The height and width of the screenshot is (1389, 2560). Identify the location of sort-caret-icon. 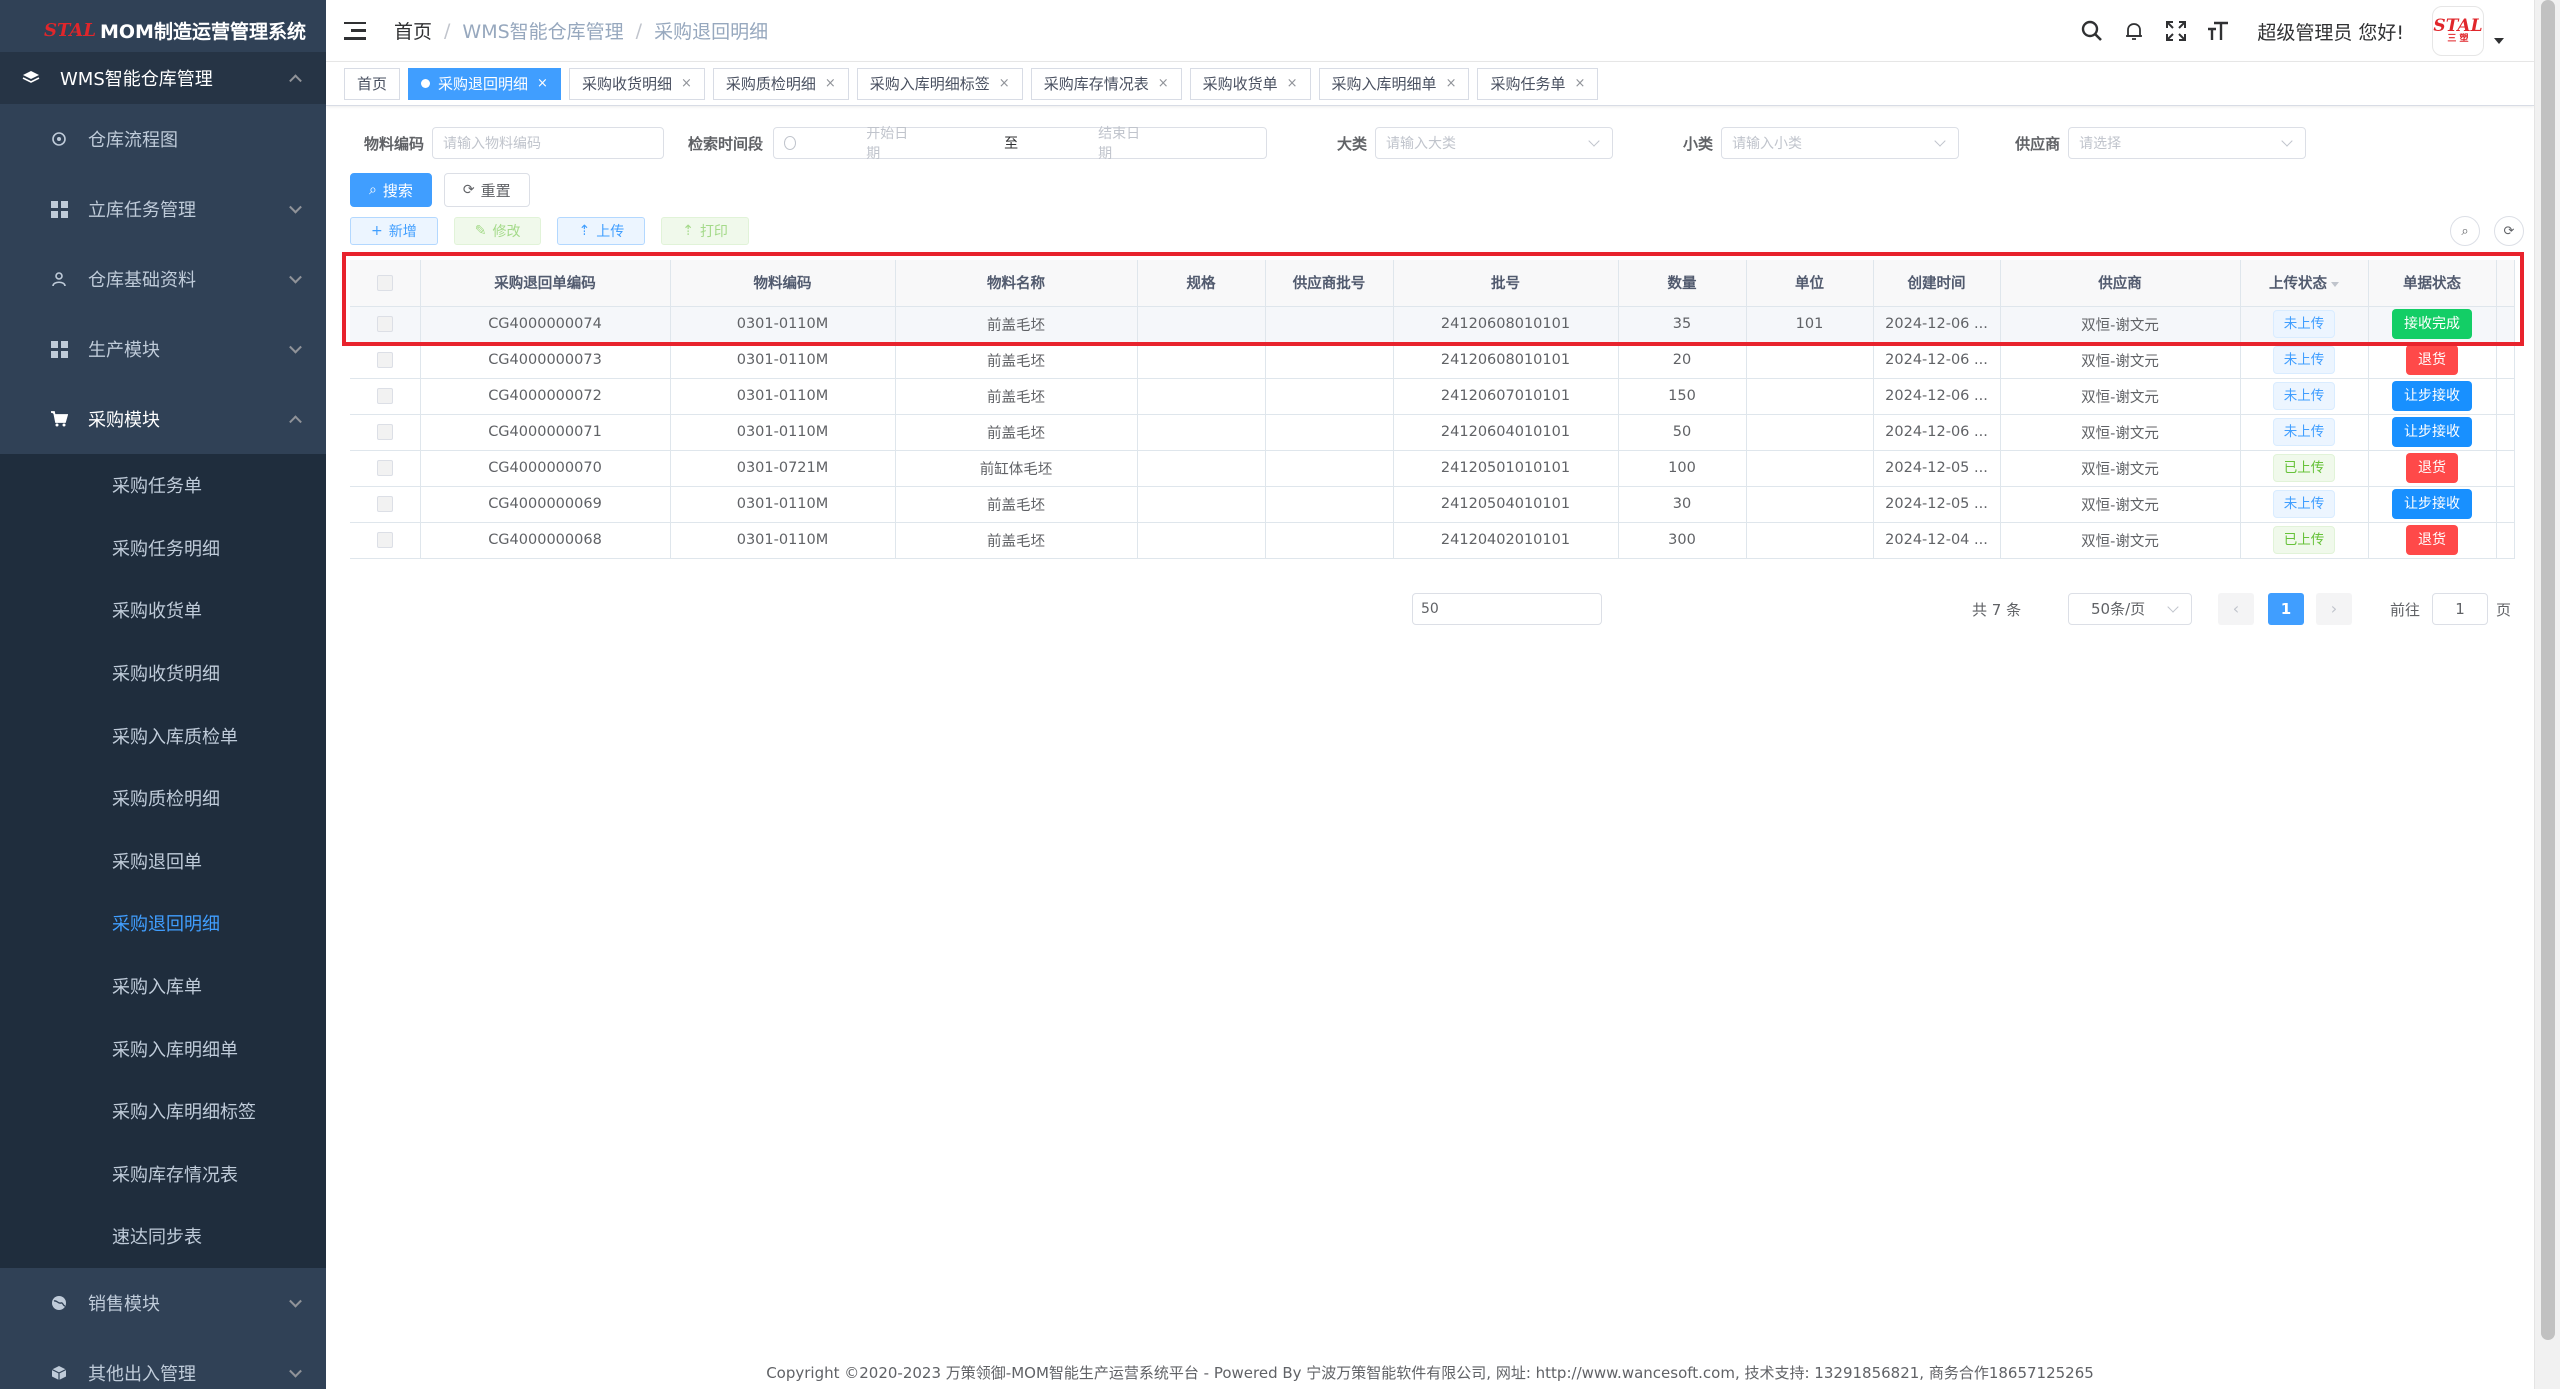
(2335, 284).